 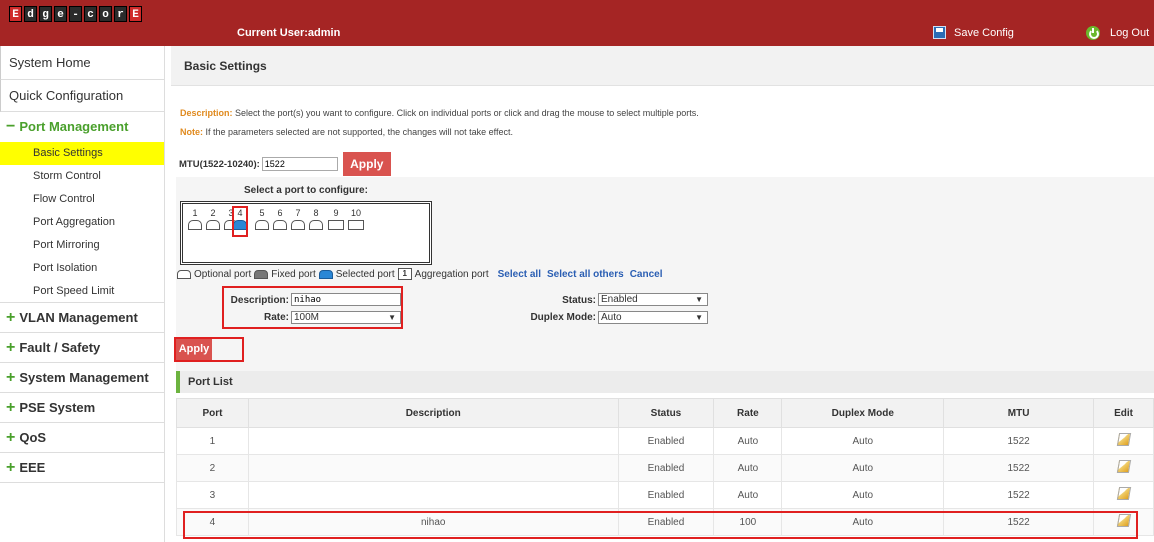 What do you see at coordinates (209, 349) in the screenshot?
I see `apply-highlight-box` at bounding box center [209, 349].